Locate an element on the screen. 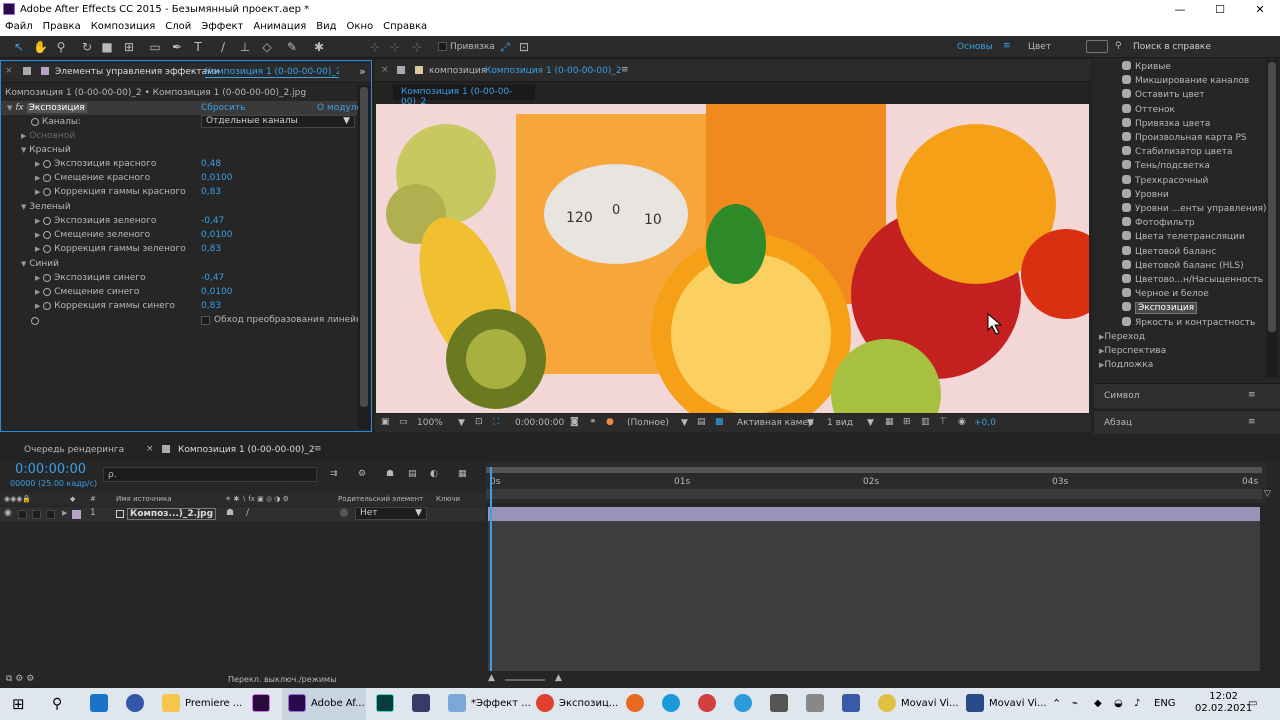  edge-icon is located at coordinates (671, 703).